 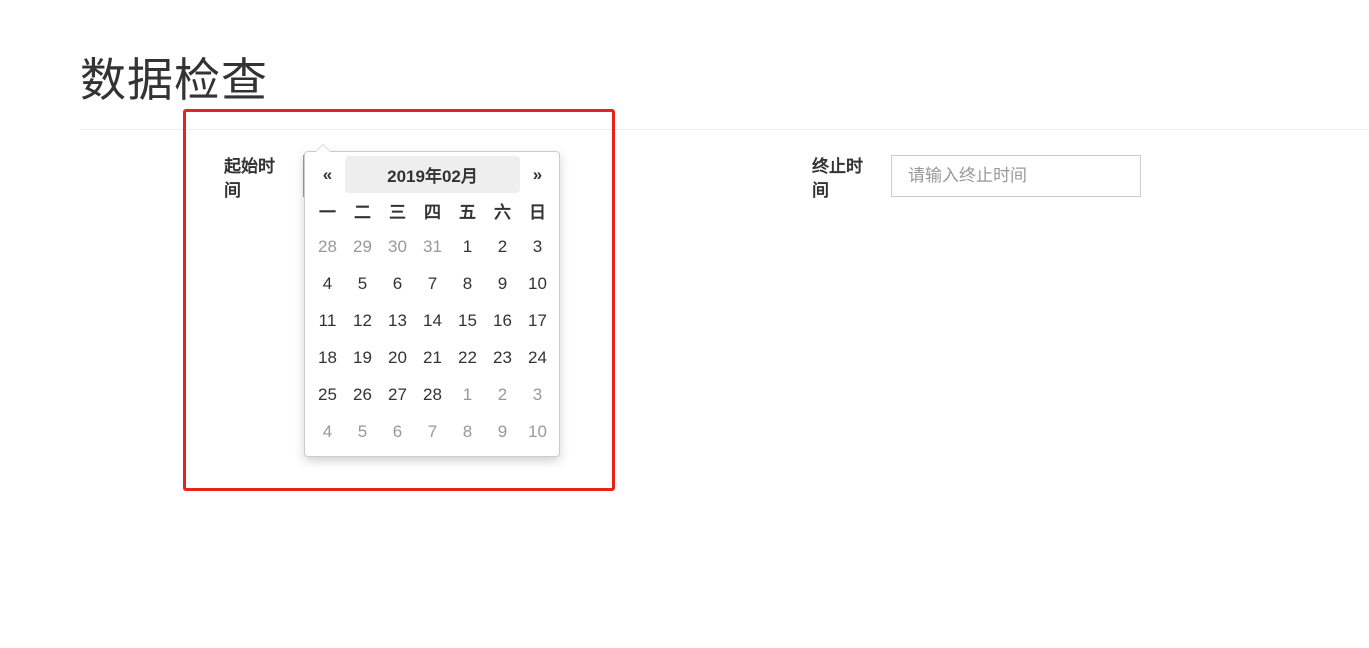 I want to click on day-cell-other-month: 31, so click(x=432, y=246).